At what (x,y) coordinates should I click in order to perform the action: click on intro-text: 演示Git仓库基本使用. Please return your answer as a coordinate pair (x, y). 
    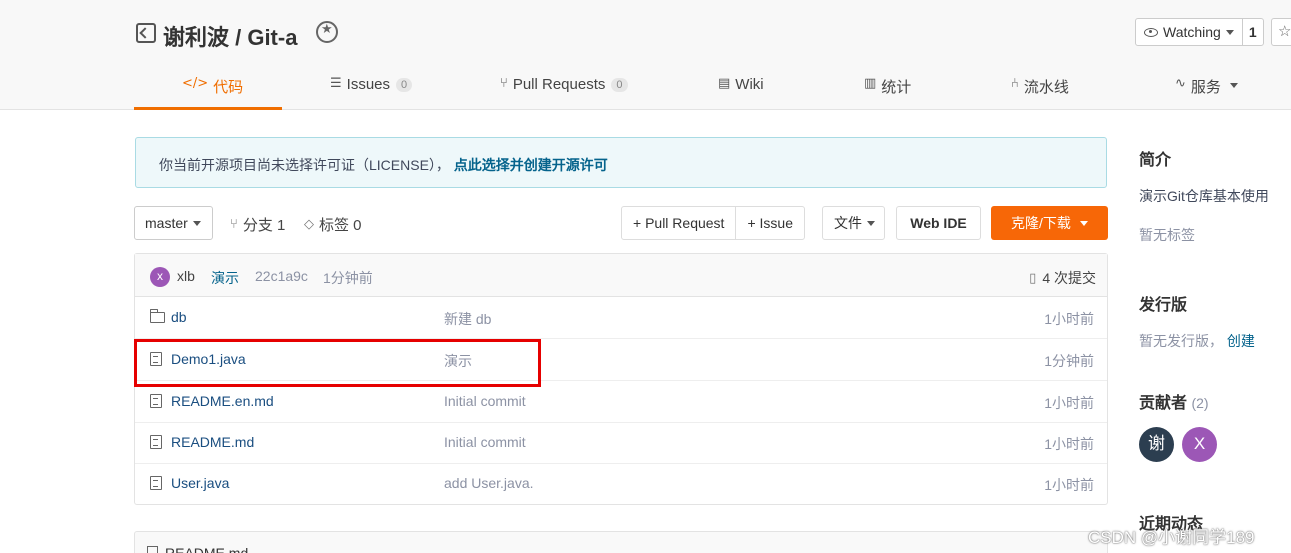
    Looking at the image, I should click on (1204, 196).